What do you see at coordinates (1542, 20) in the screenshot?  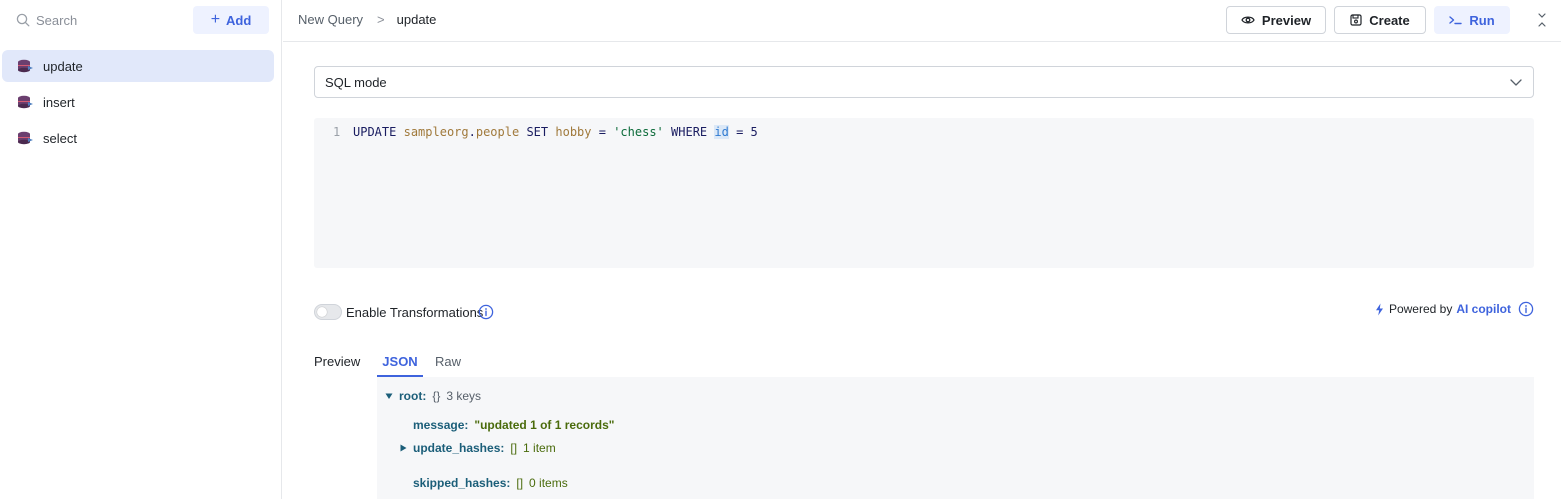 I see `collapse-icon` at bounding box center [1542, 20].